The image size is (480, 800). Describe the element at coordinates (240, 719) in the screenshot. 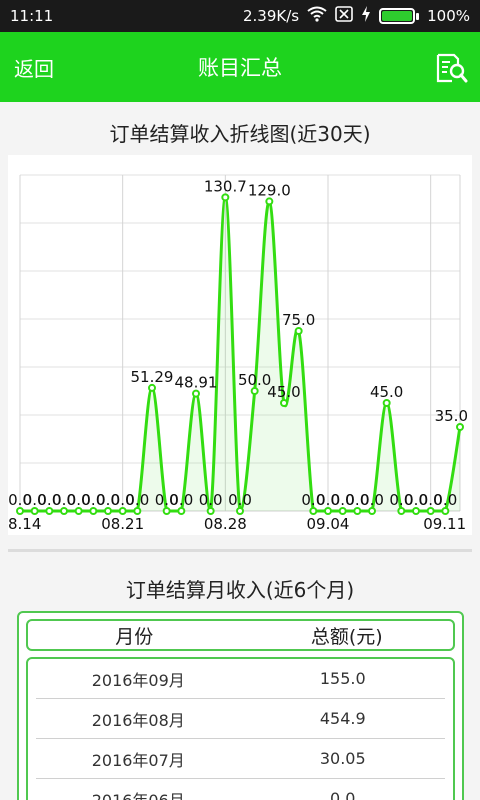

I see `table-row: 2016年08月 454.9` at that location.